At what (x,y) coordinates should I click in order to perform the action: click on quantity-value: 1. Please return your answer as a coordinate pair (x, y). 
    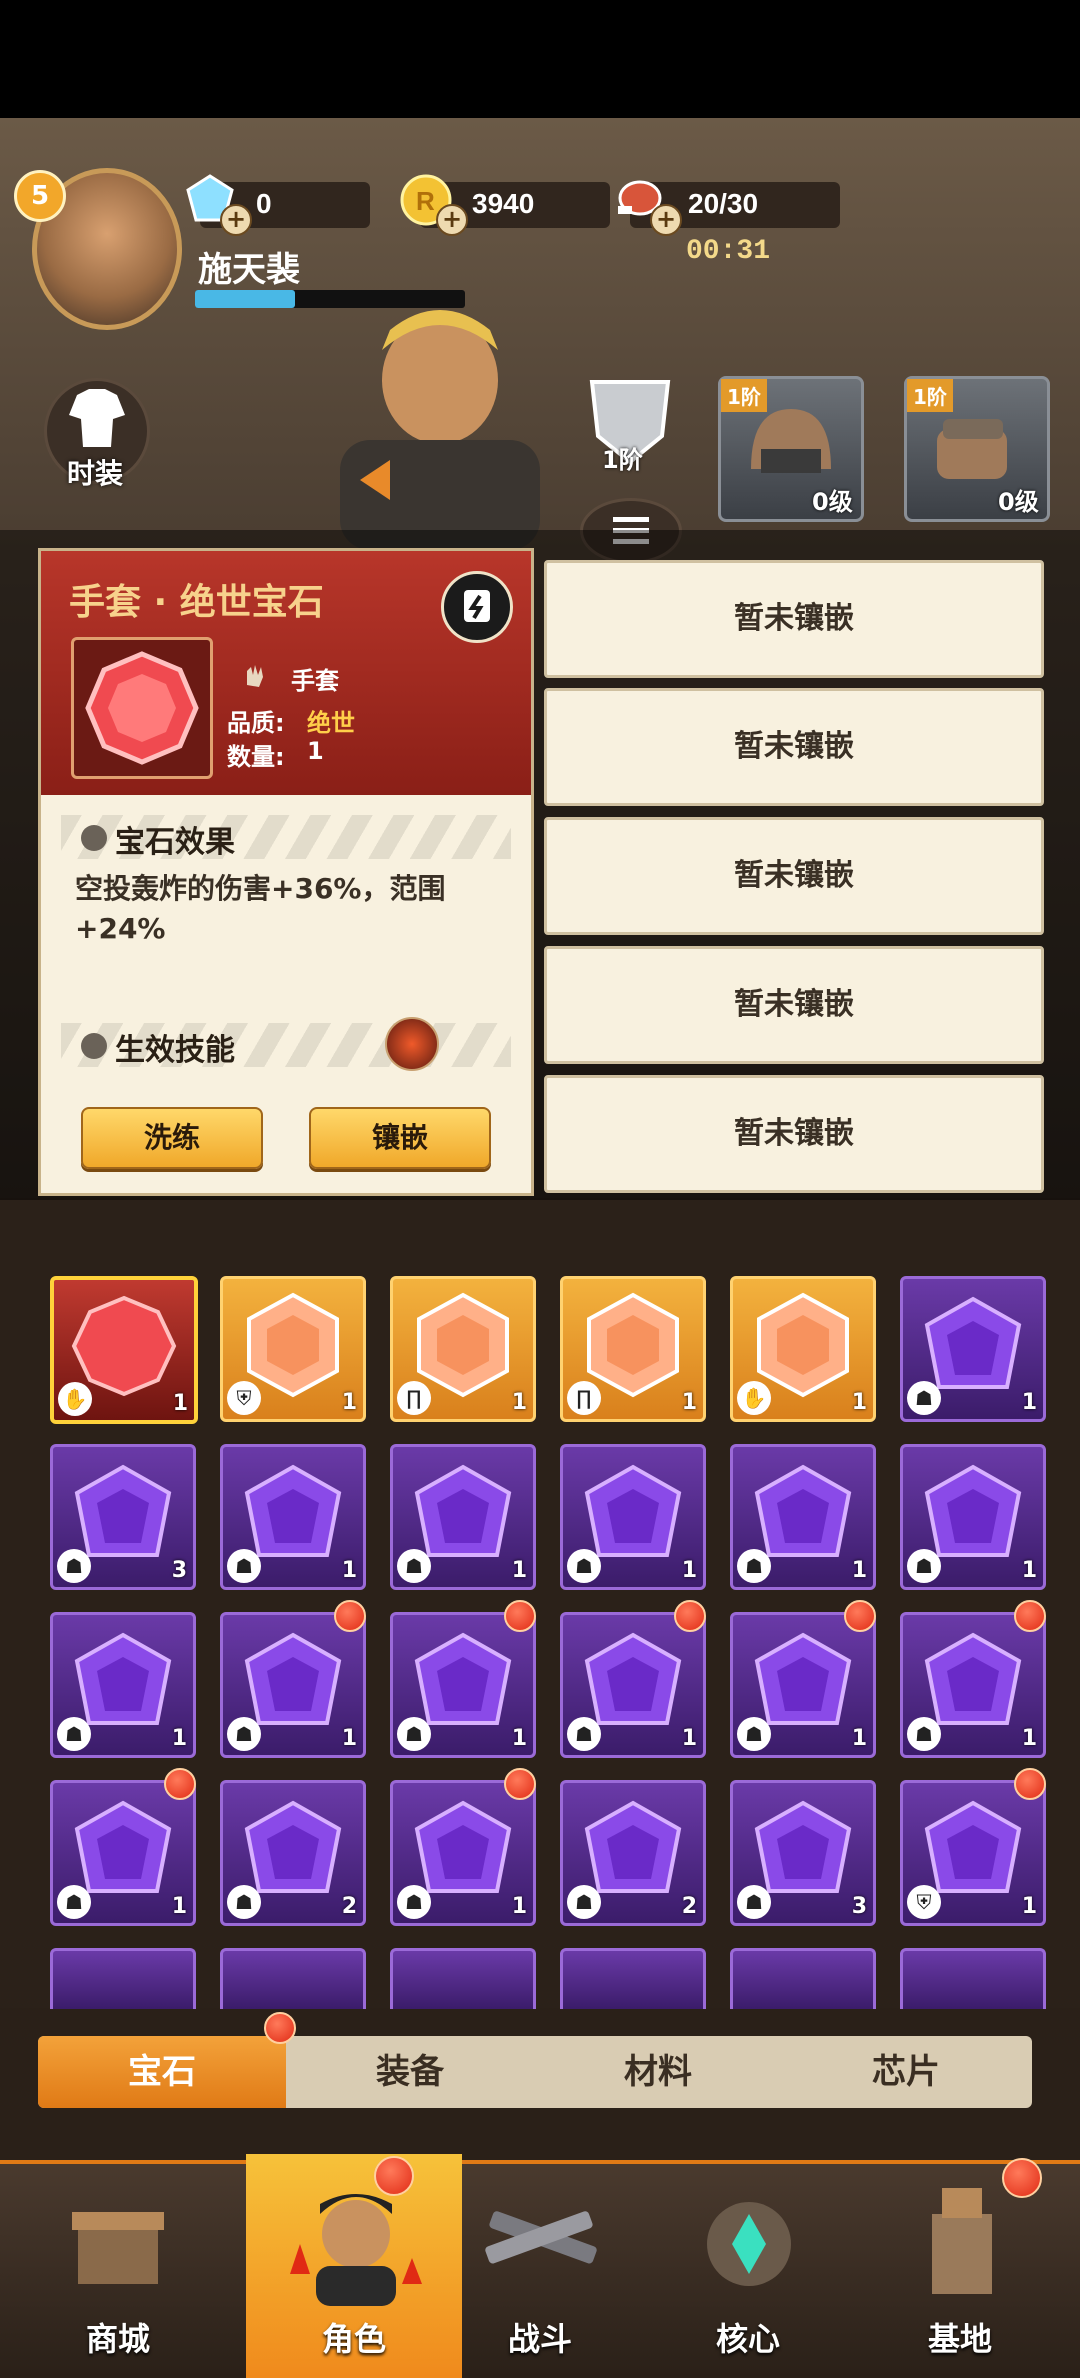
    Looking at the image, I should click on (315, 751).